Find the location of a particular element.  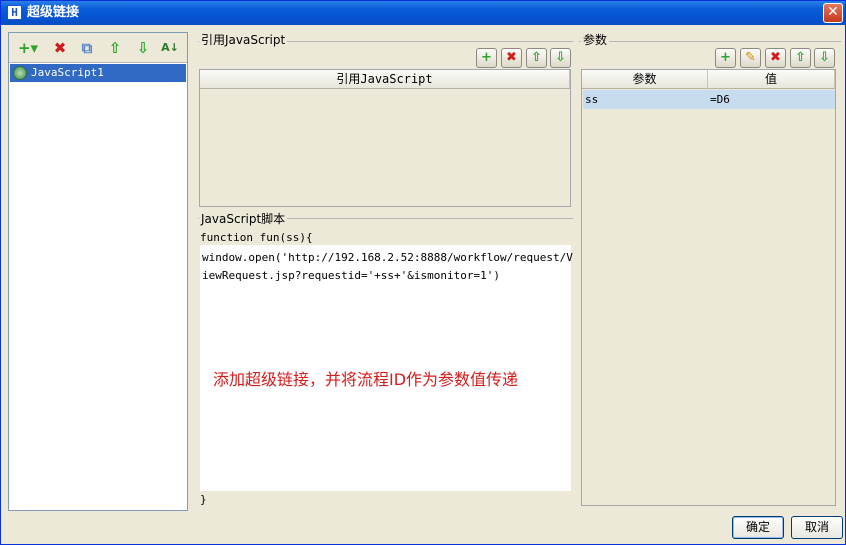

delete-param-icon: ✖ is located at coordinates (775, 58).